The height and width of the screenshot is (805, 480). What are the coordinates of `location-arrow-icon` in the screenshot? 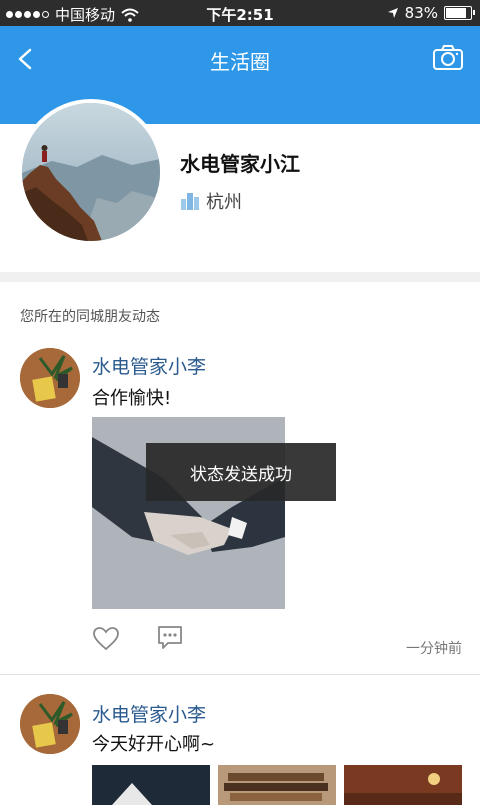 It's located at (392, 13).